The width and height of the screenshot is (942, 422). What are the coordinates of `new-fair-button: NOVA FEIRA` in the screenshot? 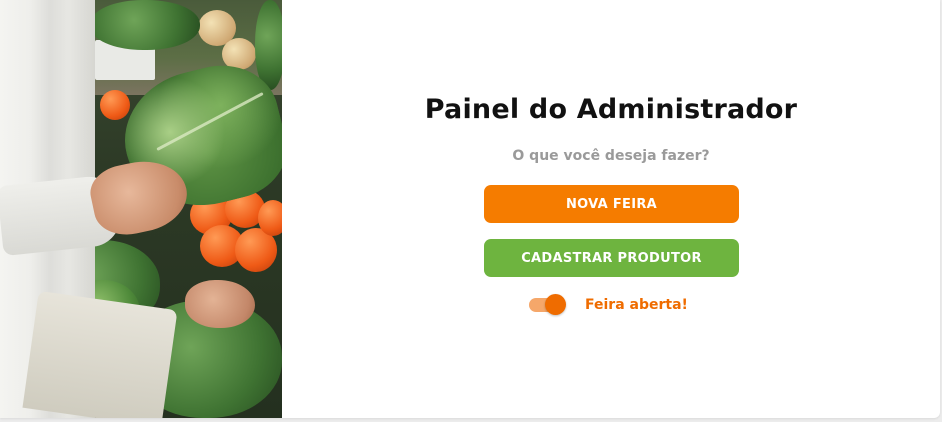 It's located at (611, 204).